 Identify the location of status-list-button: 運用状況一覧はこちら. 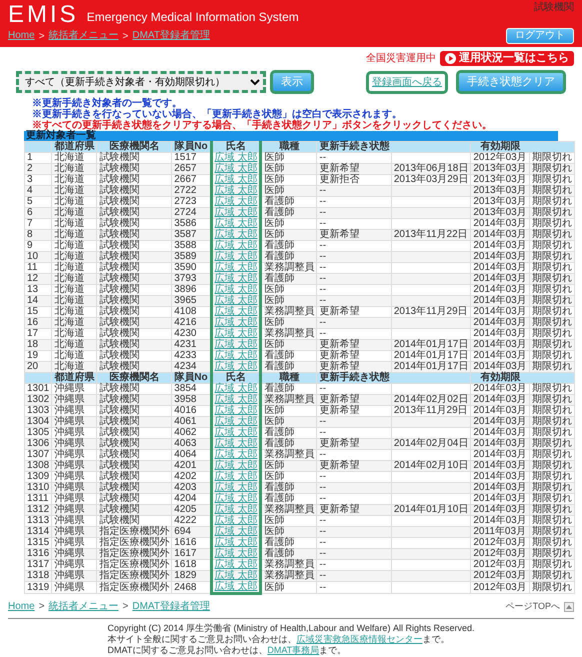
(507, 58).